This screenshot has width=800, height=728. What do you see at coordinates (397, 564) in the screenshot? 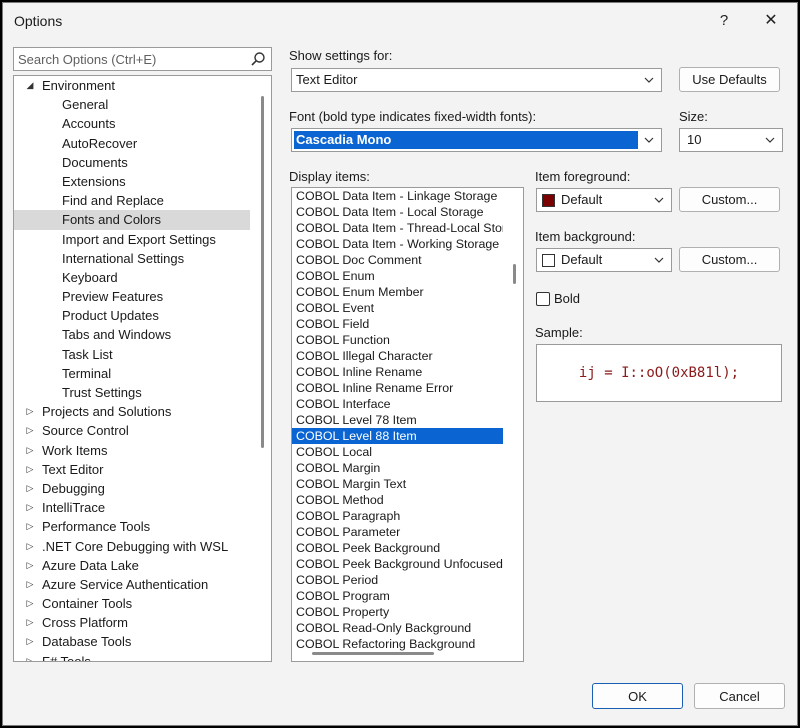
I see `list-item: COBOL Peek Background Unfocused` at bounding box center [397, 564].